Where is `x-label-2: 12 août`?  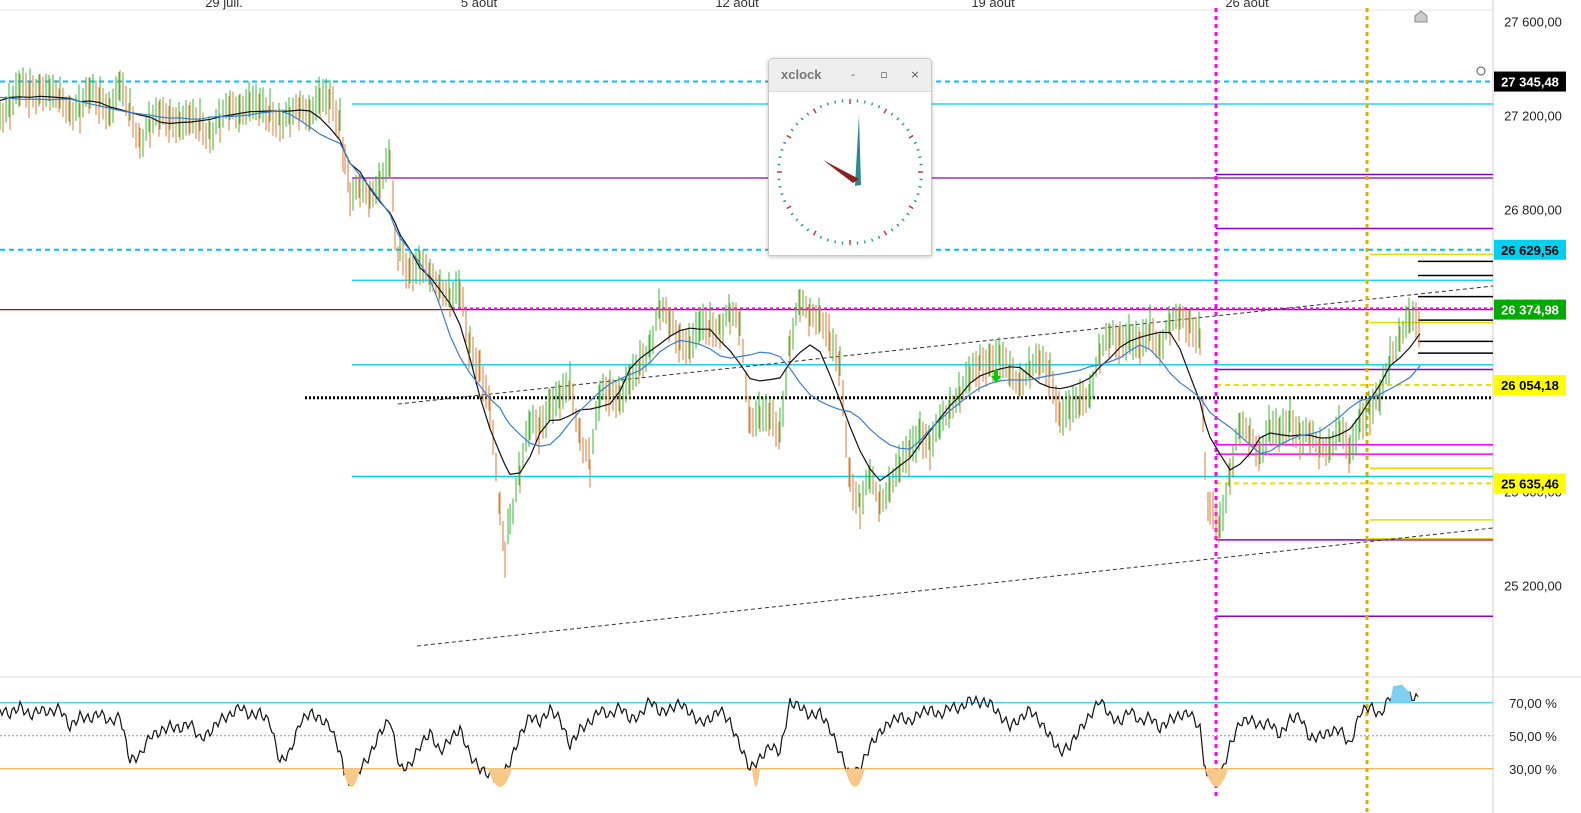 x-label-2: 12 août is located at coordinates (737, 5).